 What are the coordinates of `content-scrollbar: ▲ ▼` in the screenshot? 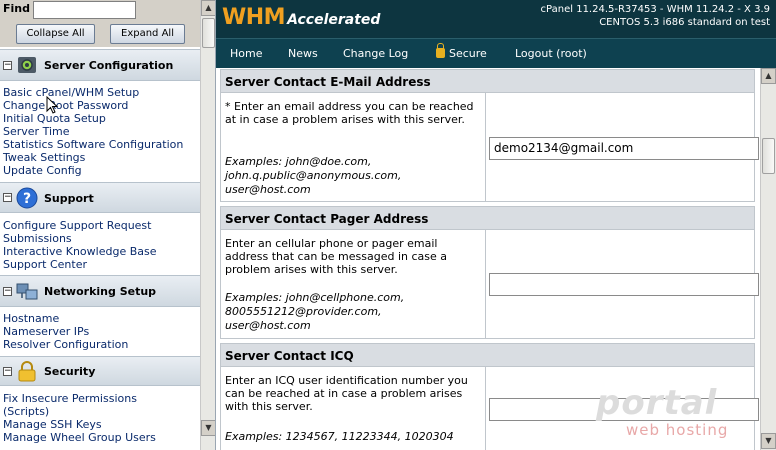 It's located at (768, 259).